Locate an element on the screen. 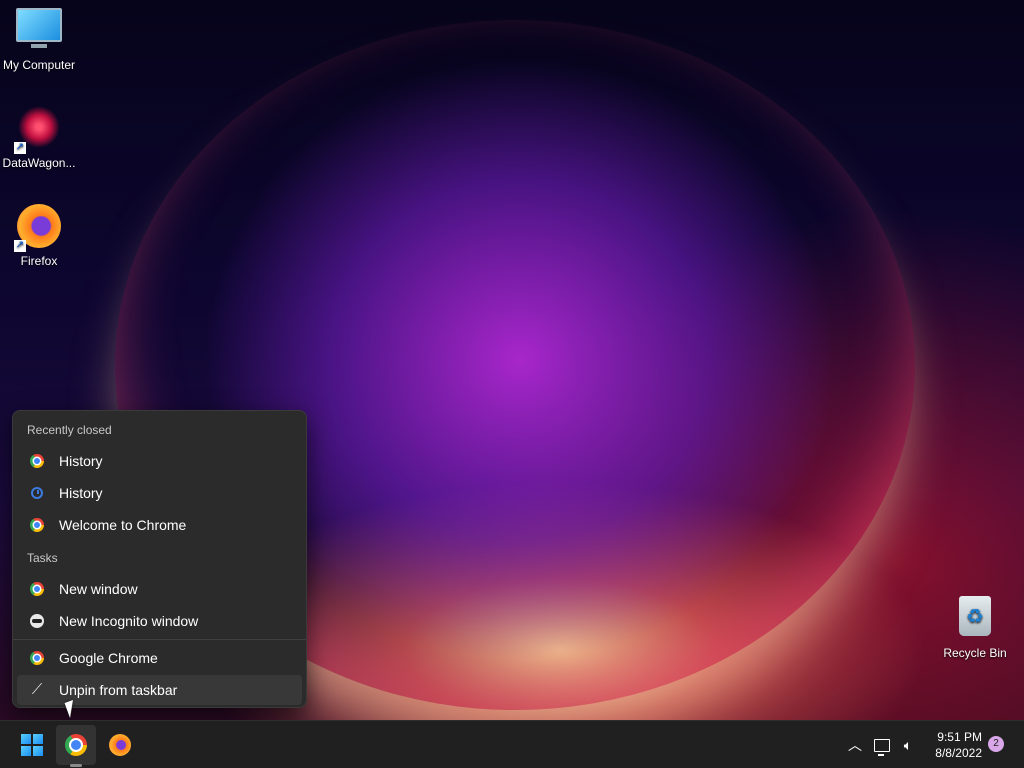 Image resolution: width=1024 pixels, height=768 pixels. taskbar: ︿ 🔈︎ 9:51 PM 8/8/2022 is located at coordinates (512, 744).